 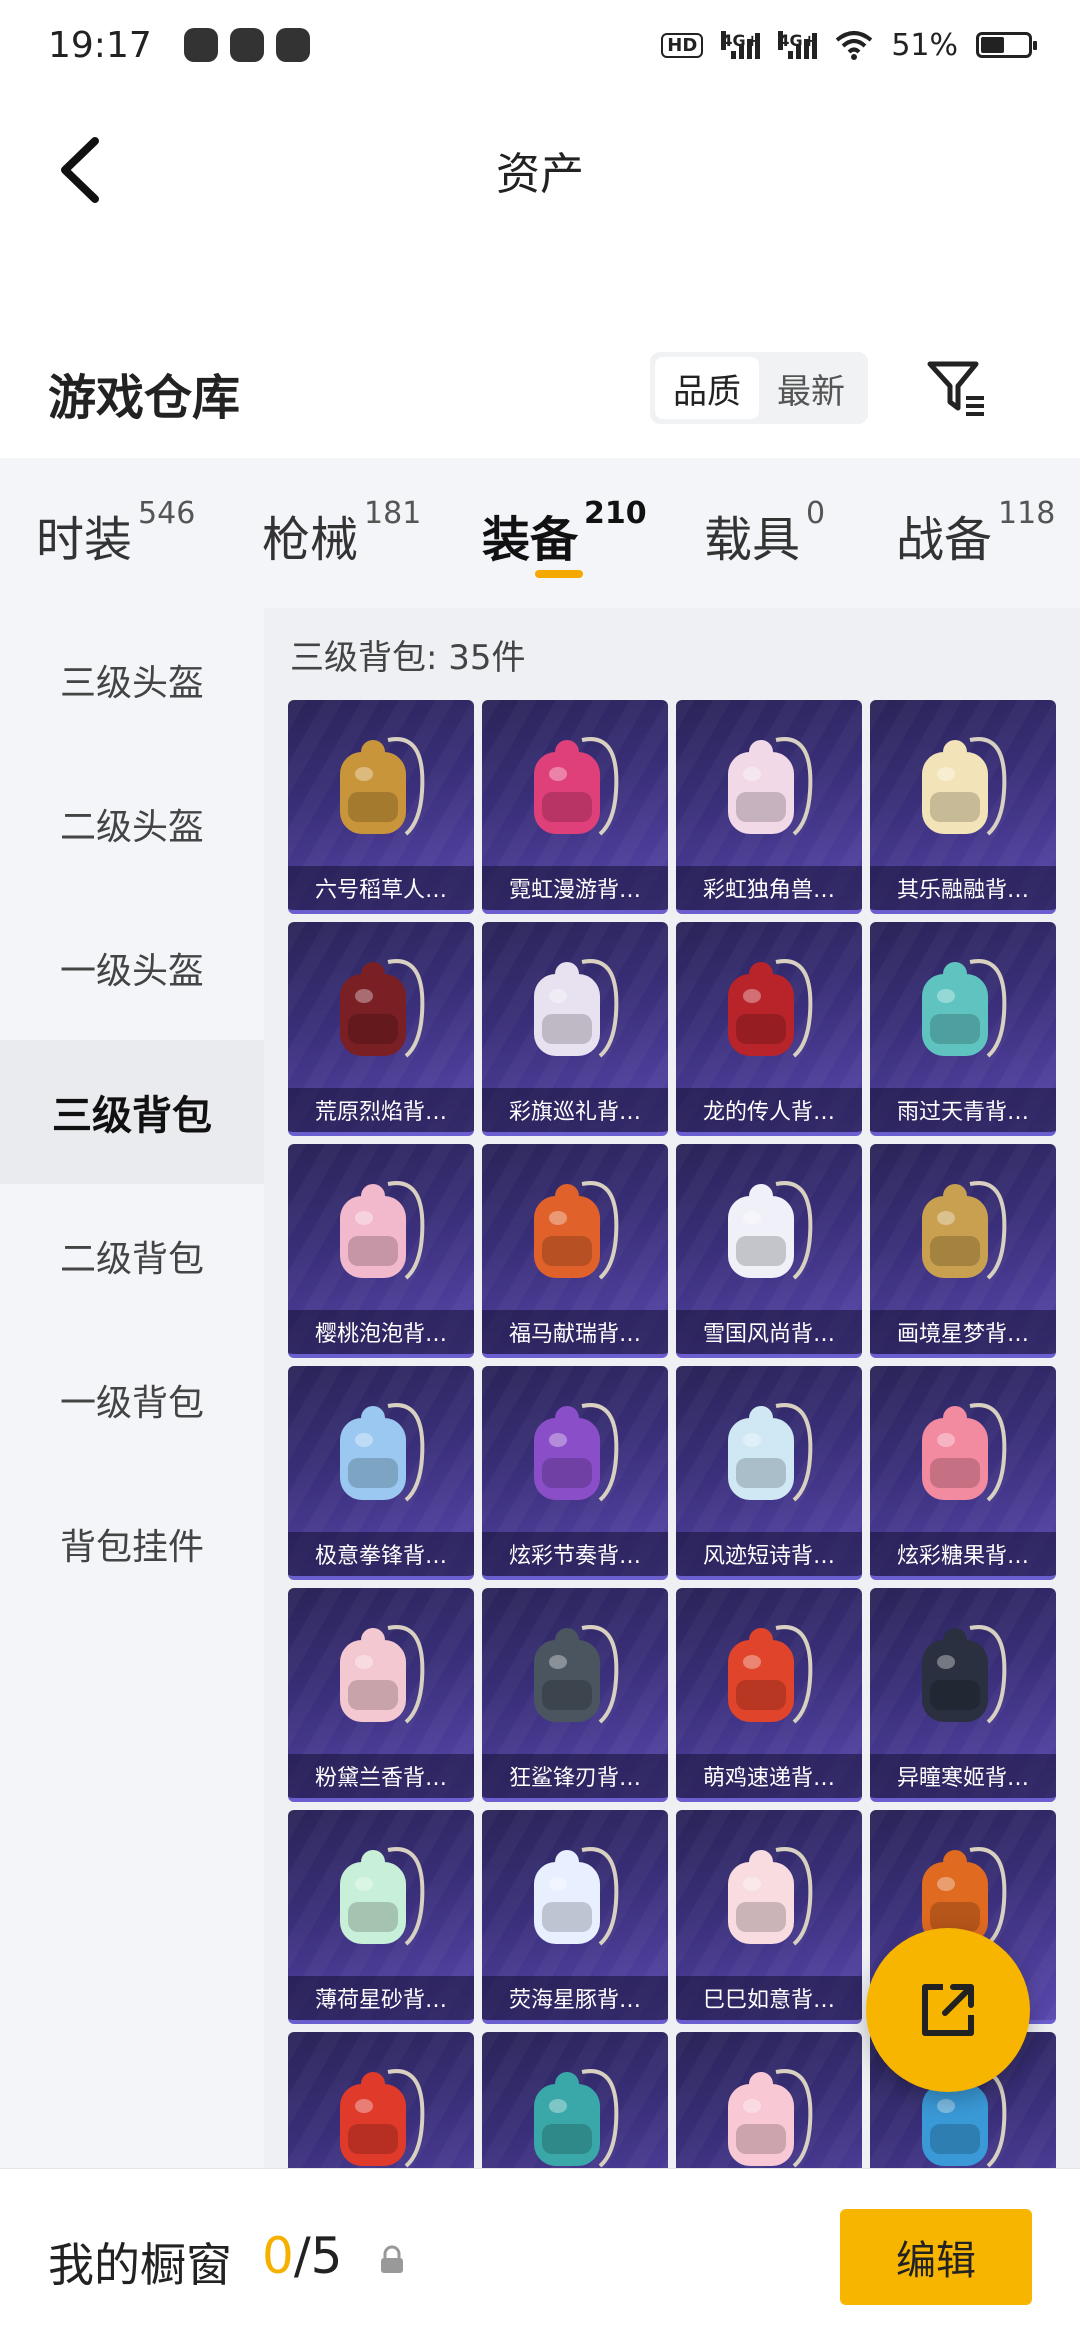 I want to click on edit-button: 编辑, so click(x=936, y=2257).